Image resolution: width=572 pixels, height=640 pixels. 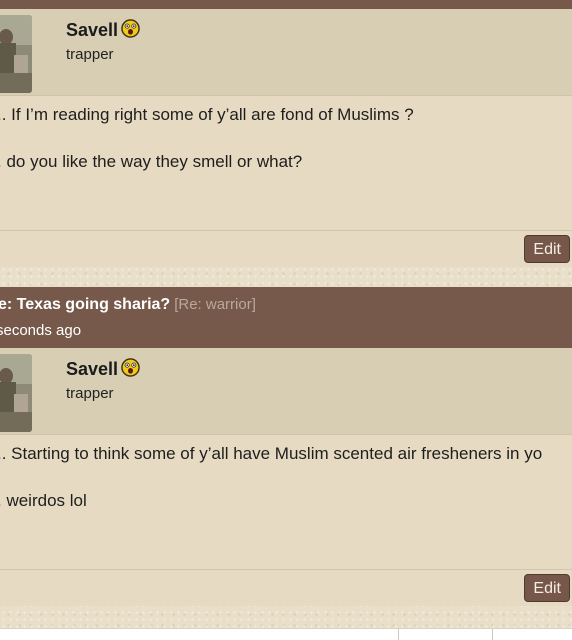 I want to click on post-subject-text: e: Texas going sharia?, so click(x=85, y=304).